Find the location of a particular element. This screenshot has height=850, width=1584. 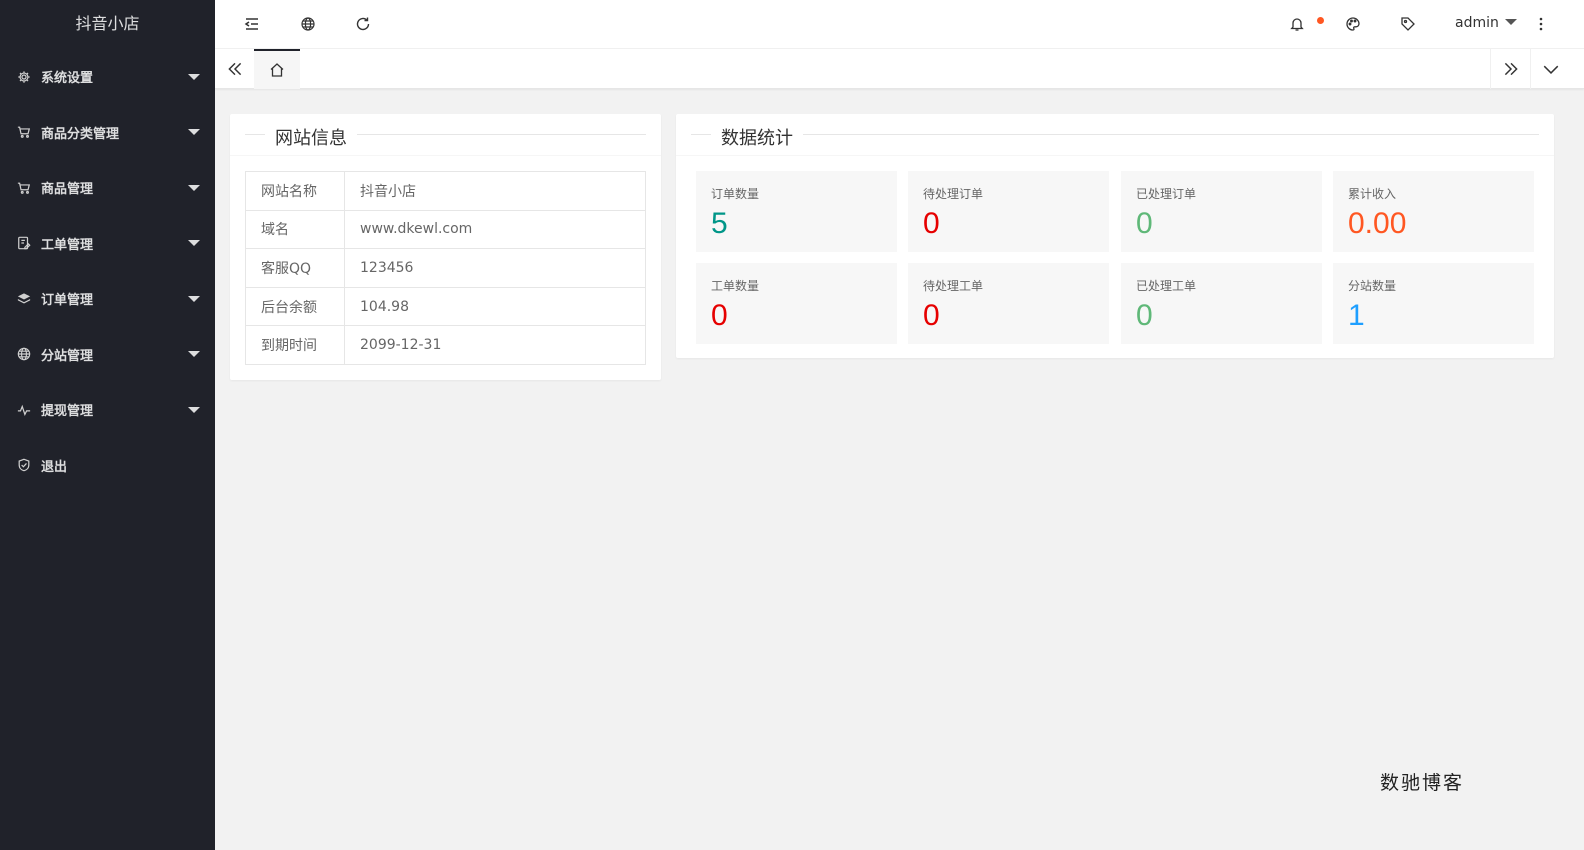

ticket-icon is located at coordinates (24, 243).